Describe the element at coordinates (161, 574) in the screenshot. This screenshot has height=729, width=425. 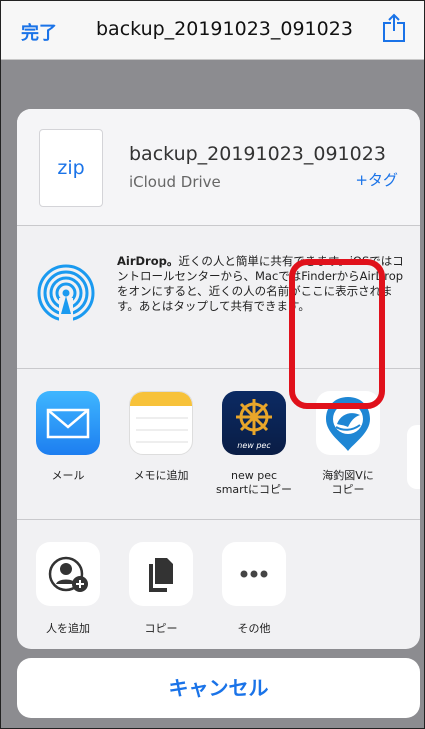
I see `copy-icon` at that location.